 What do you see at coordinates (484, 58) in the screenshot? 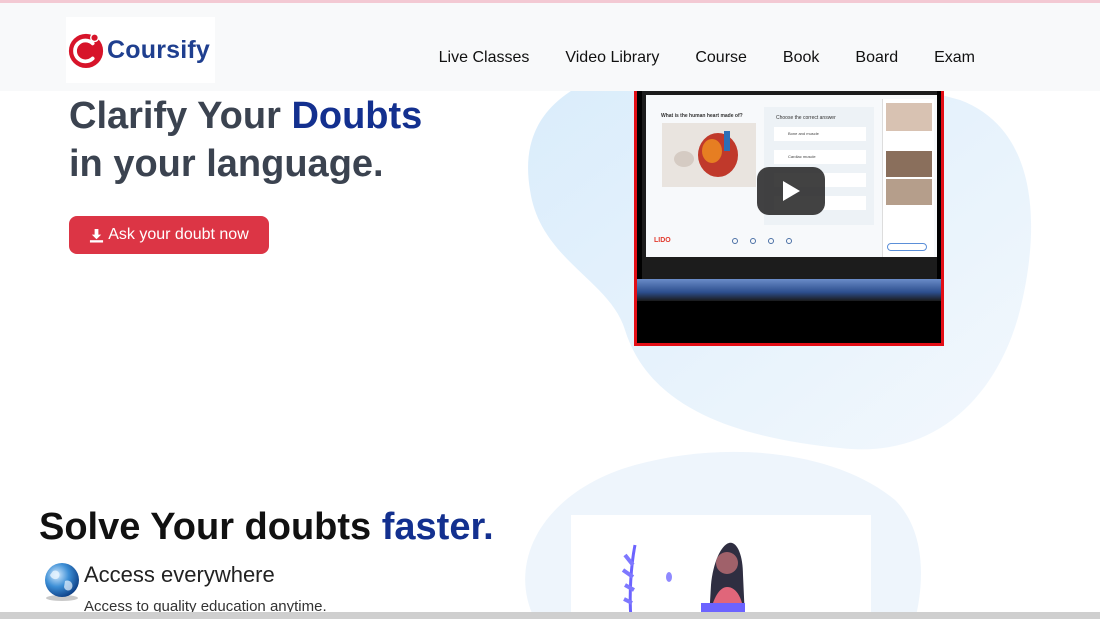
I see `nav-live-classes: Live Classes` at bounding box center [484, 58].